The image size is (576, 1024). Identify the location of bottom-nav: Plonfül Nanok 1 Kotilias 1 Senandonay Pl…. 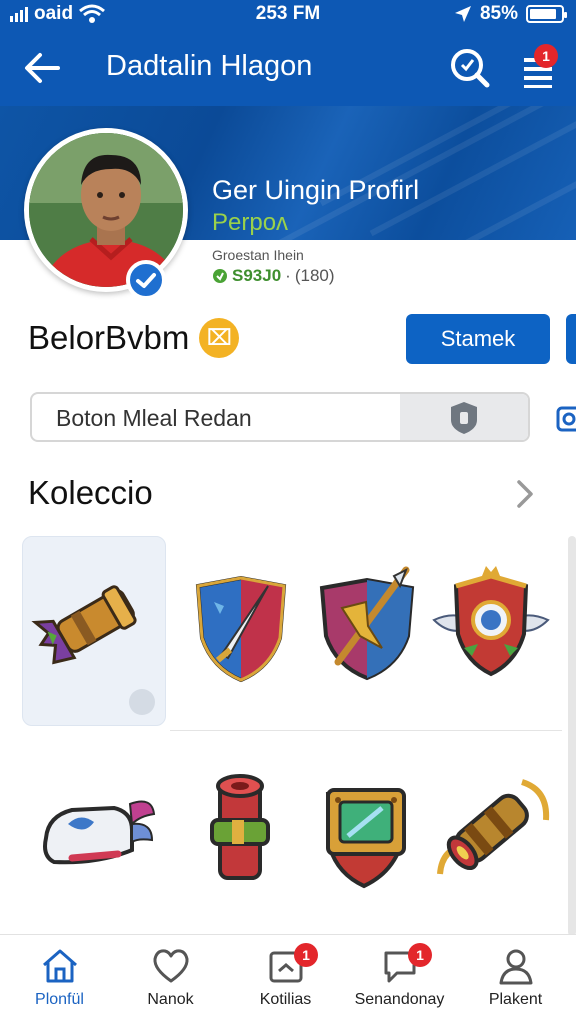
(288, 979).